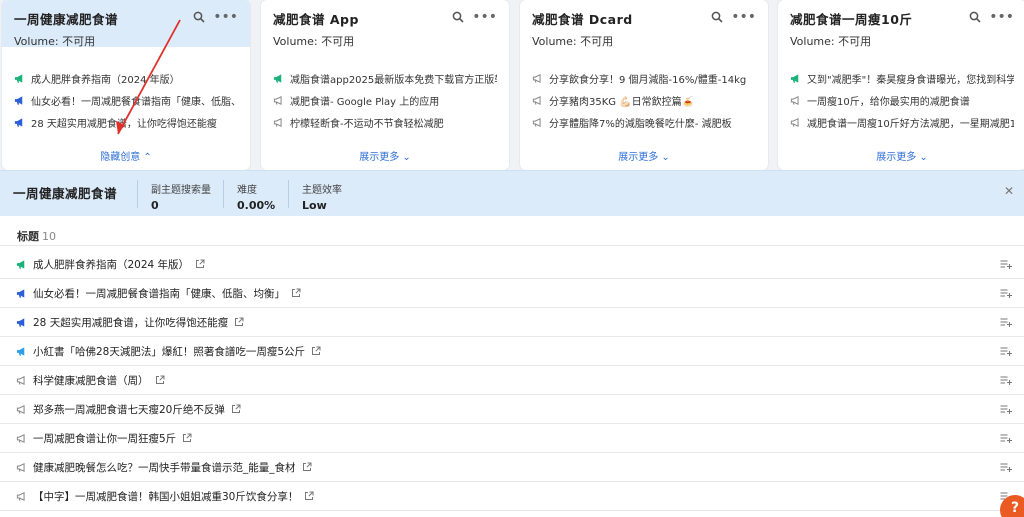 Image resolution: width=1024 pixels, height=517 pixels. Describe the element at coordinates (181, 198) in the screenshot. I see `stat-subtopic-volume: 副主题搜索量 0` at that location.